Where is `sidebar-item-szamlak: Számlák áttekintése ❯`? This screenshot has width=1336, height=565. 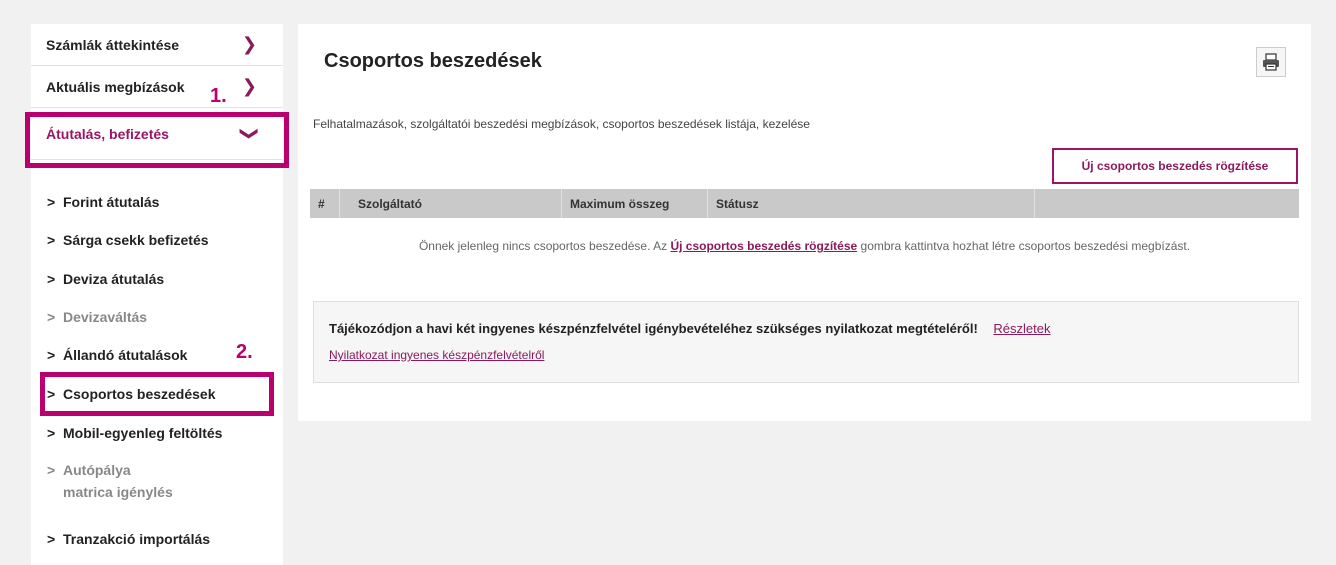 sidebar-item-szamlak: Számlák áttekintése ❯ is located at coordinates (157, 45).